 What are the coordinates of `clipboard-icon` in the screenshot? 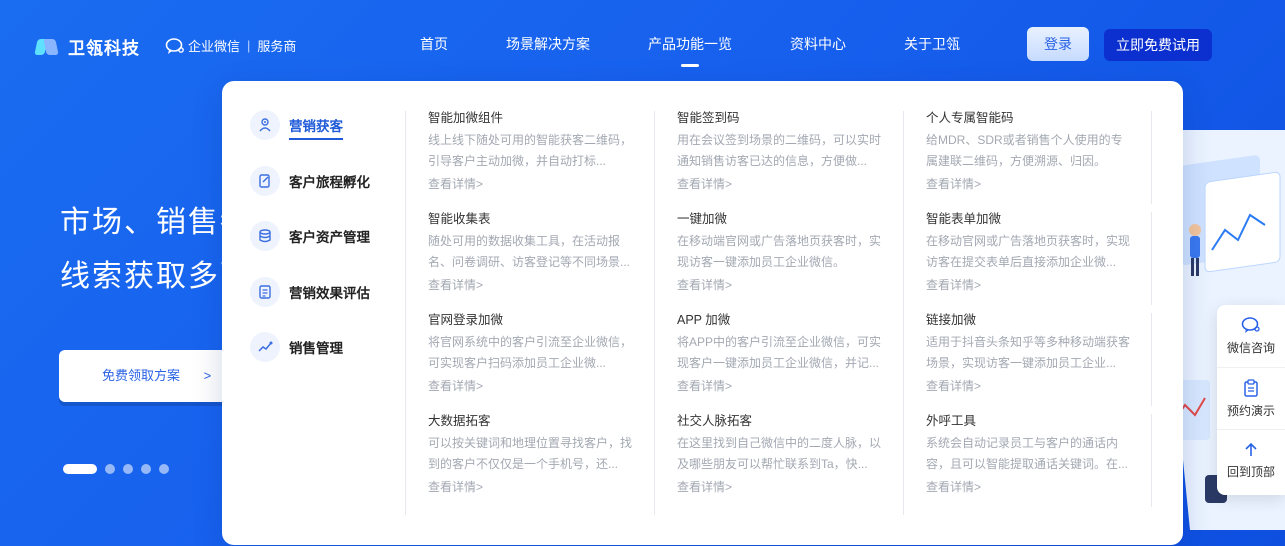 It's located at (1251, 387).